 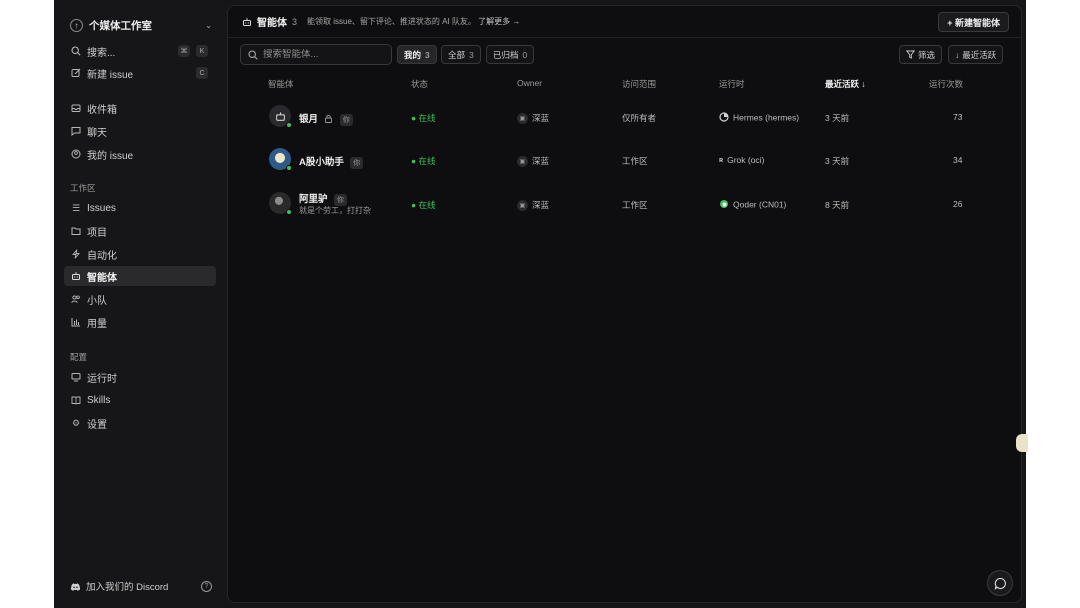 I want to click on col-agent: 智能体, so click(x=281, y=84).